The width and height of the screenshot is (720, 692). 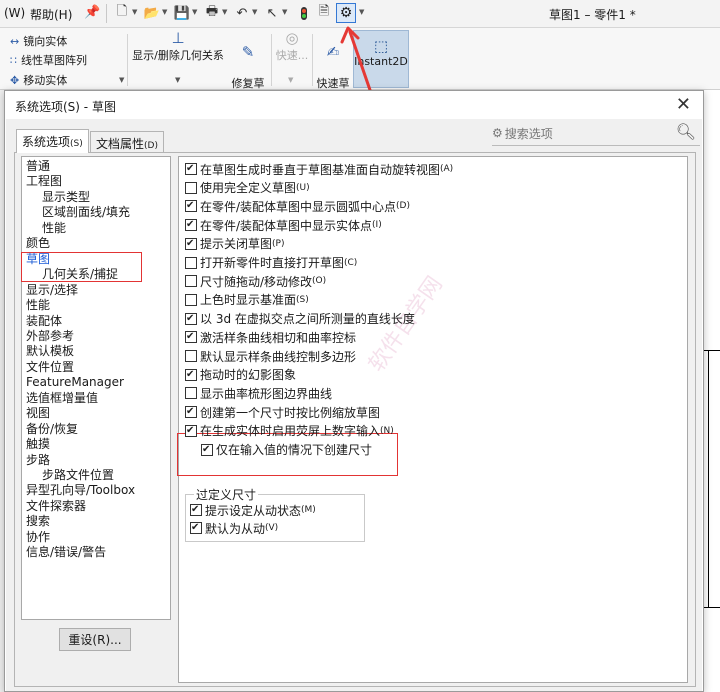 I want to click on tree-item: 异型孔向导/Toolbox, so click(x=80, y=490).